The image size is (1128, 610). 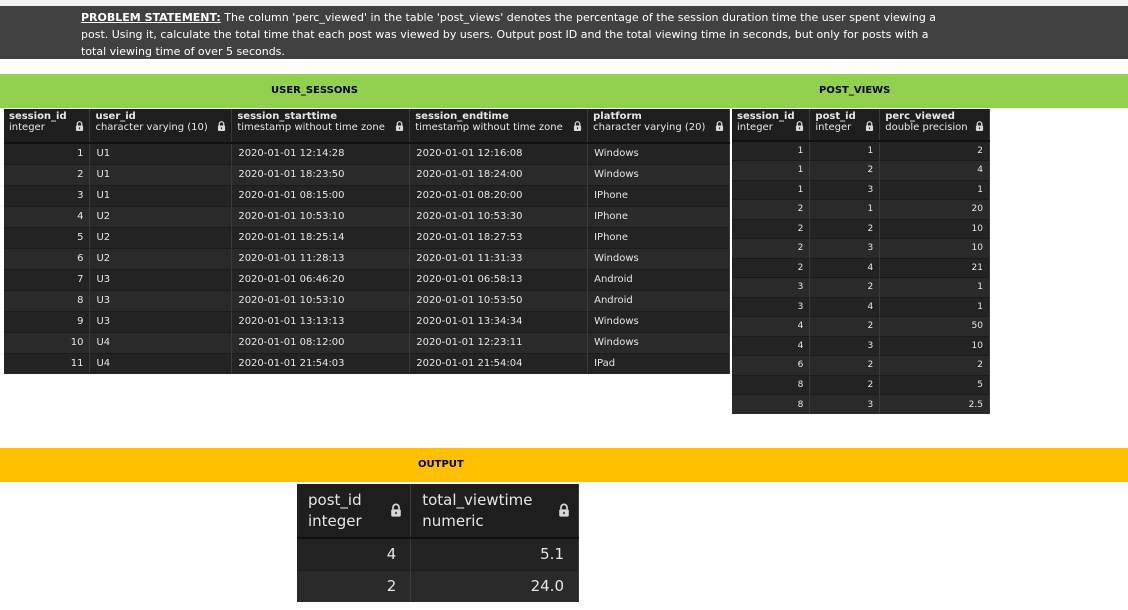 I want to click on table-cell: 2020-01-01 10:53:30, so click(x=499, y=216).